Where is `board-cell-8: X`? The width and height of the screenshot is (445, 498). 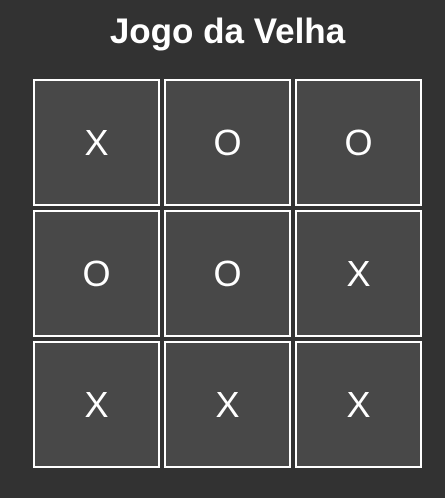 board-cell-8: X is located at coordinates (227, 404).